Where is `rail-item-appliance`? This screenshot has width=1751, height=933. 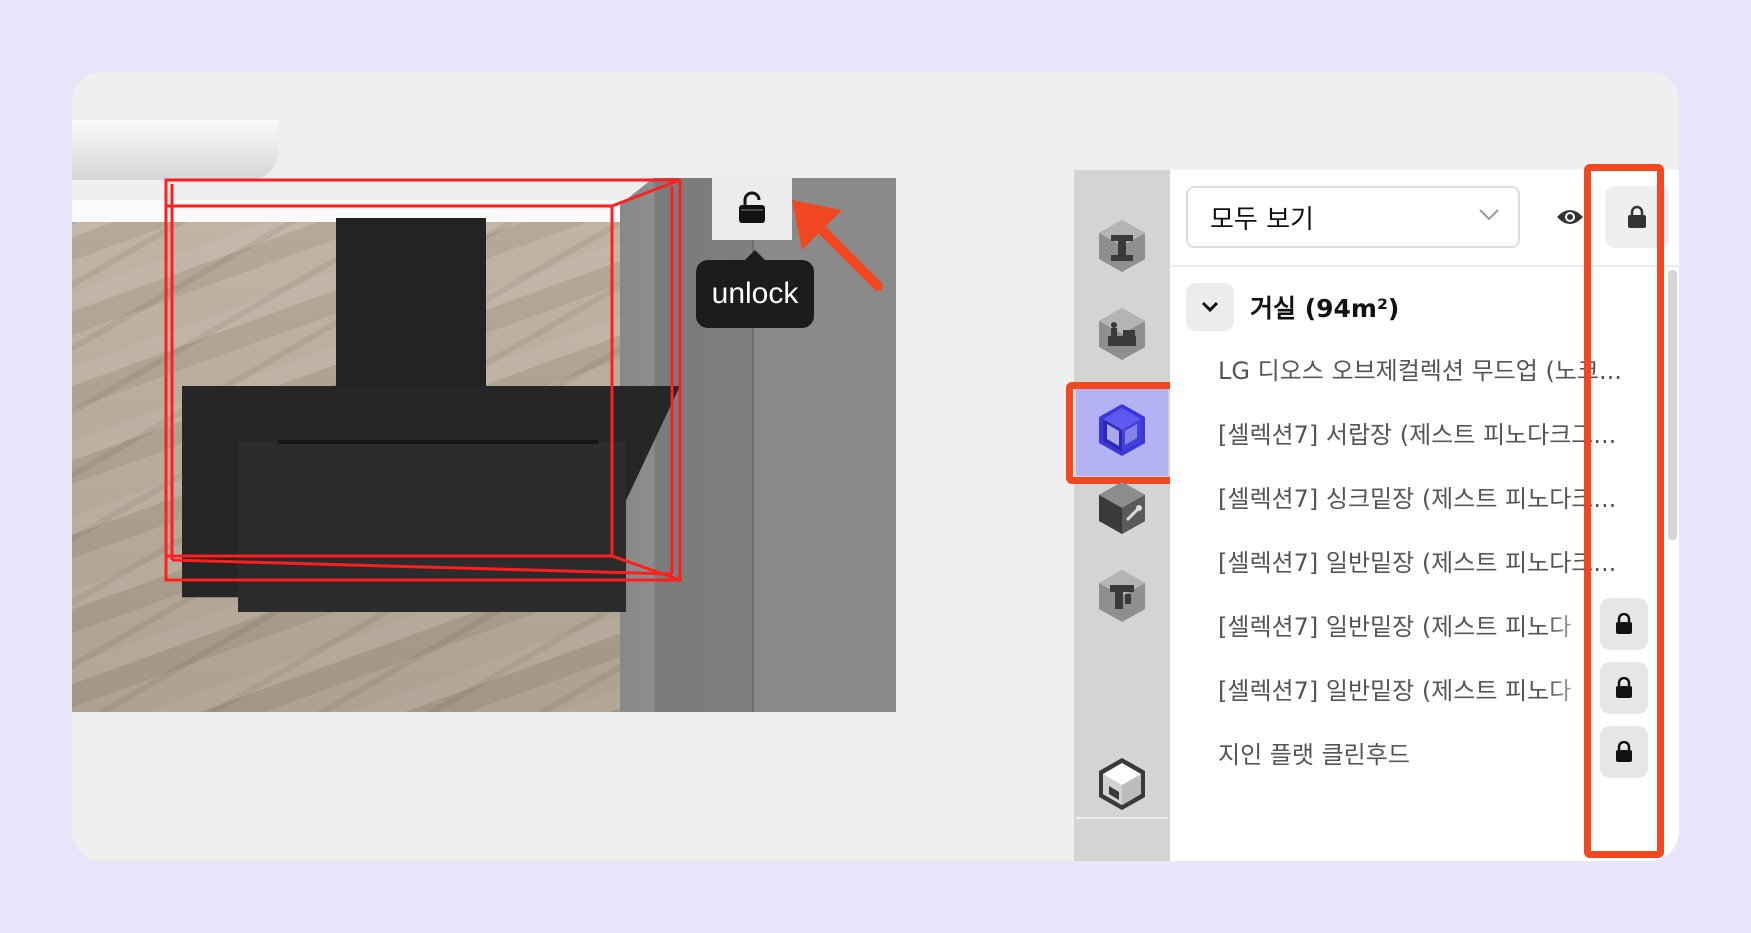 rail-item-appliance is located at coordinates (1122, 508).